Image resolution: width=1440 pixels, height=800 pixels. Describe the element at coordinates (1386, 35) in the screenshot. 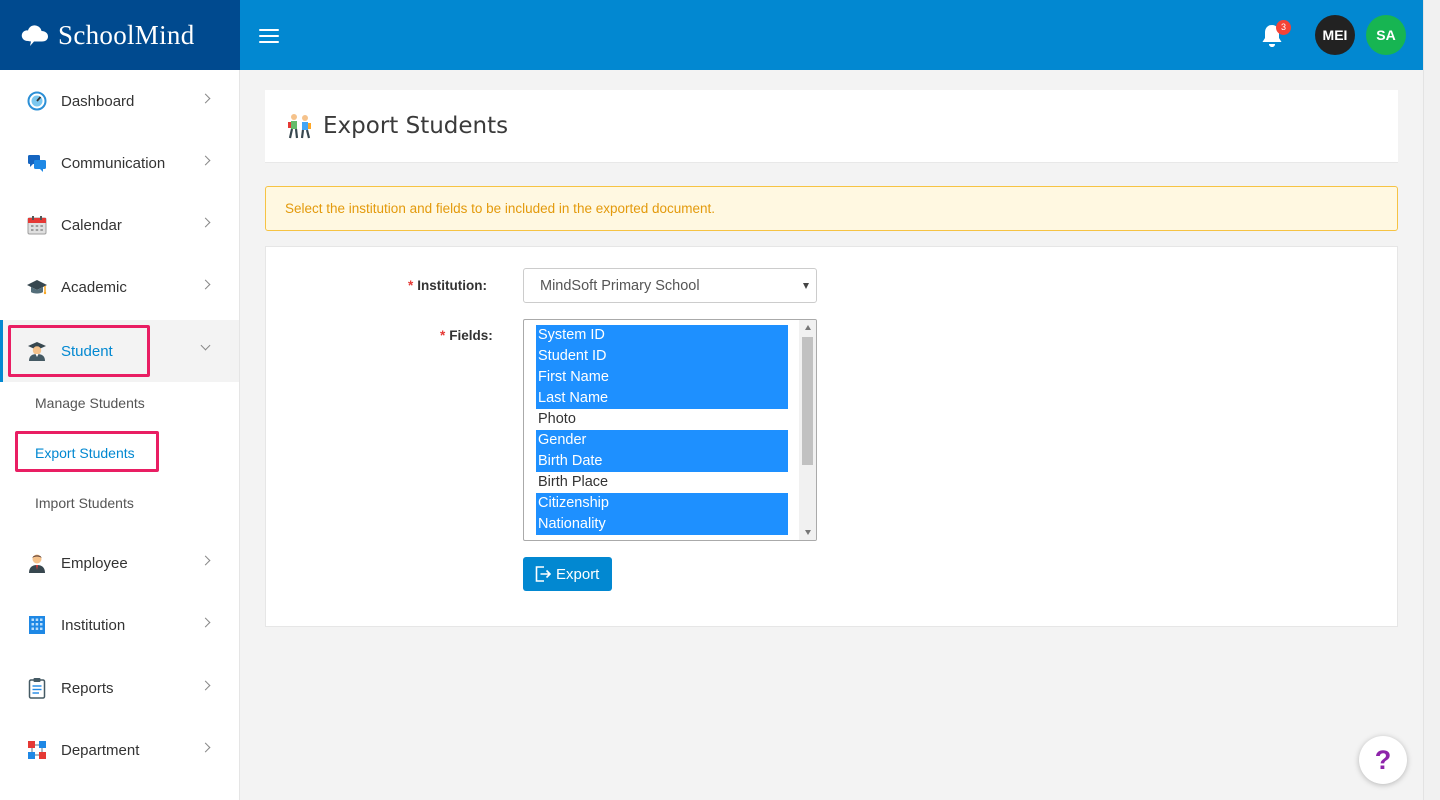

I see `avatar-sa: SA` at that location.